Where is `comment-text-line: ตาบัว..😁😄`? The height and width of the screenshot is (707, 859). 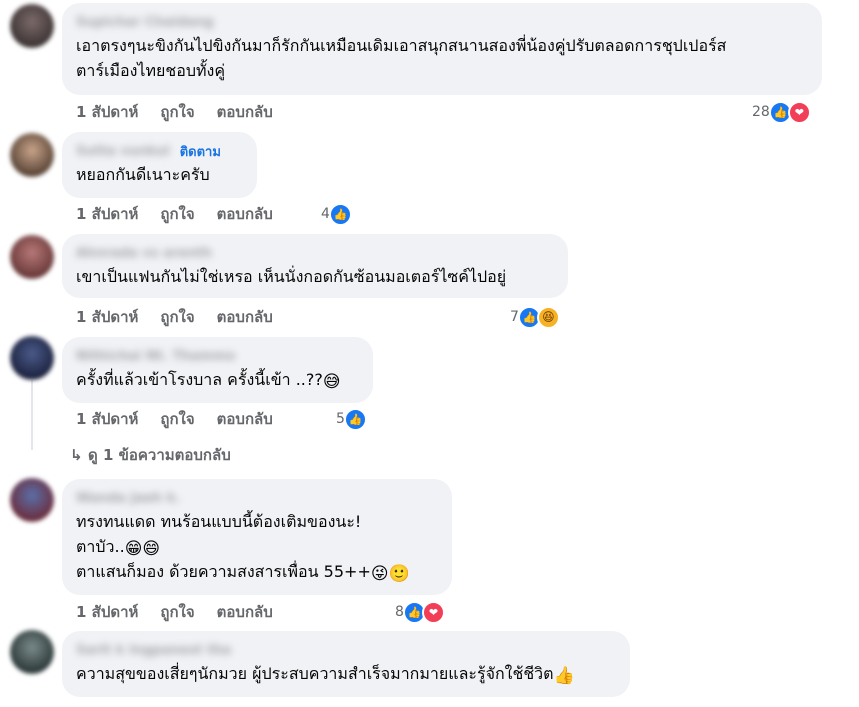
comment-text-line: ตาบัว..😁😄 is located at coordinates (257, 546).